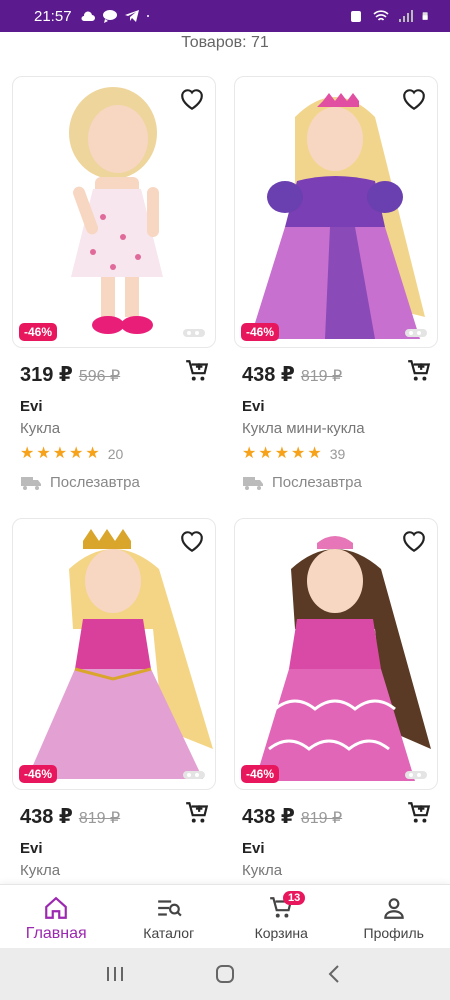 This screenshot has height=1000, width=450. Describe the element at coordinates (115, 974) in the screenshot. I see `recent-apps-icon` at that location.